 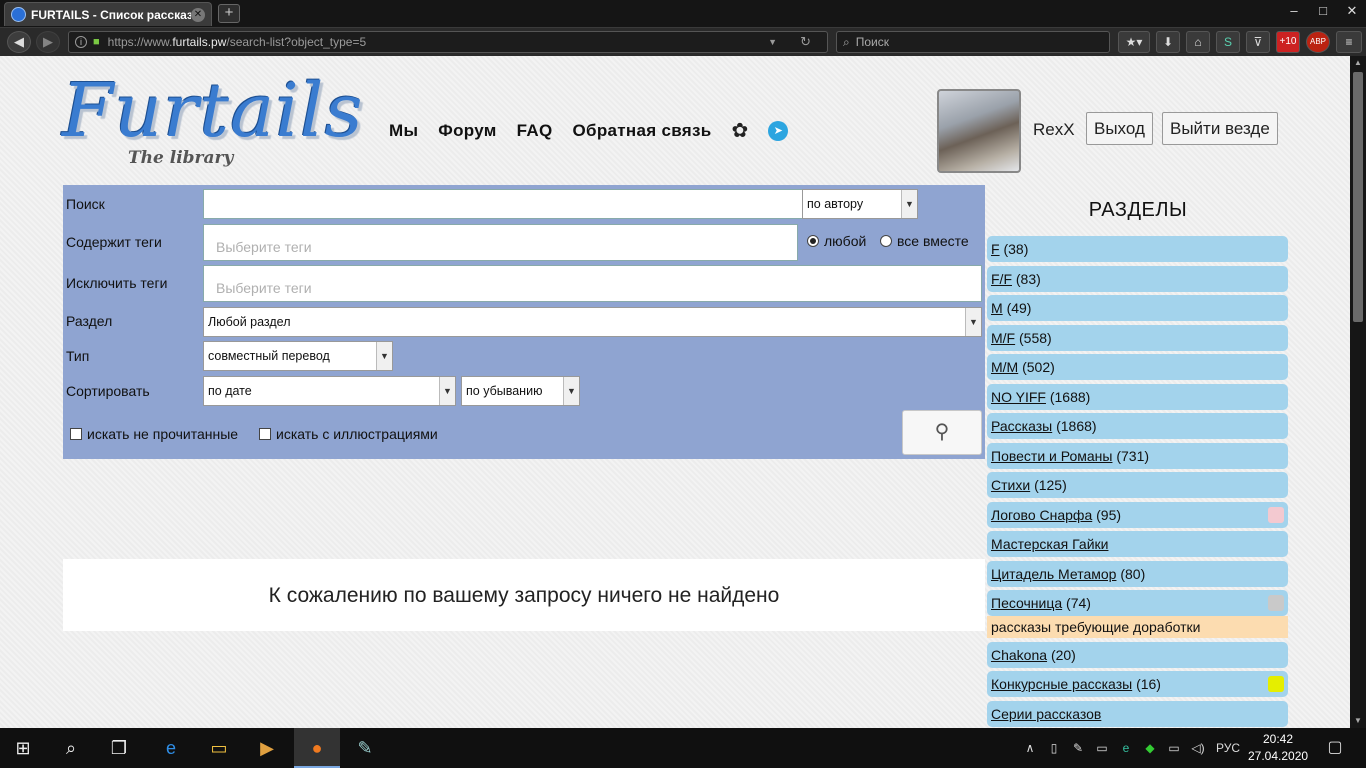 I want to click on paw-icon: ✿, so click(x=739, y=130).